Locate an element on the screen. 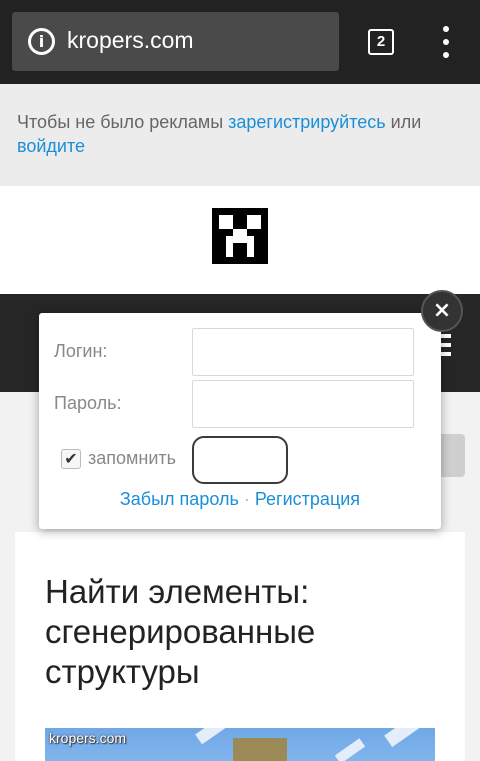 This screenshot has height=761, width=480. url-text: kropers.com is located at coordinates (130, 40).